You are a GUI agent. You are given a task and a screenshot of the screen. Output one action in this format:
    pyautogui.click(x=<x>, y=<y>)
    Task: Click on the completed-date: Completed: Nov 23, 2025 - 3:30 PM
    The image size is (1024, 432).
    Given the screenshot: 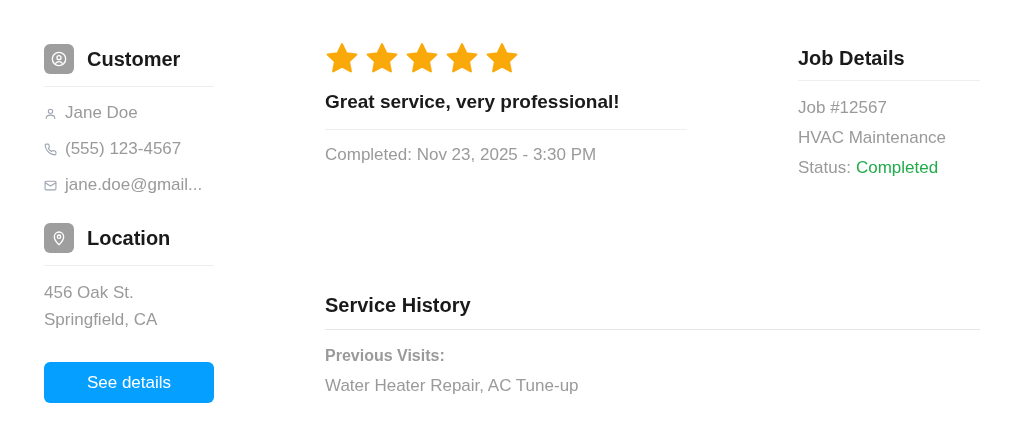 What is the action you would take?
    pyautogui.click(x=461, y=154)
    